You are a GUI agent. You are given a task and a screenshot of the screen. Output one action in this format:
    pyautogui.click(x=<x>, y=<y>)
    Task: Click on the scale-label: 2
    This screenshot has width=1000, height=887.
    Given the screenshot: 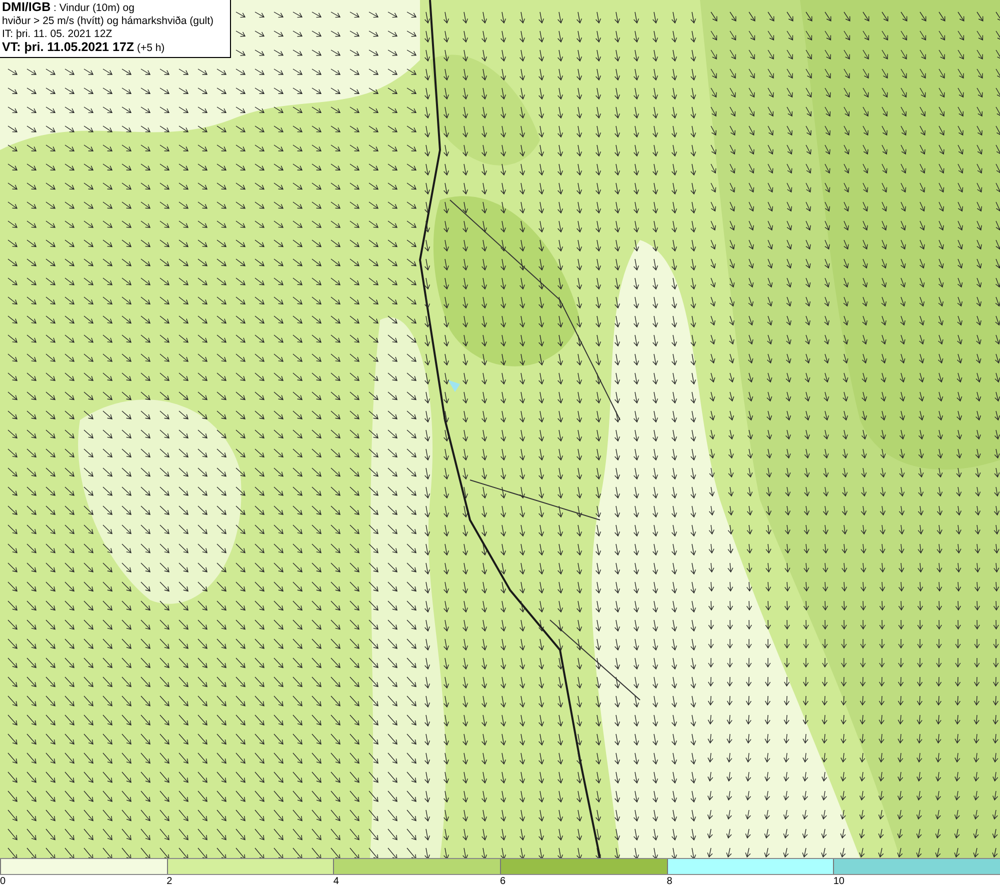 What is the action you would take?
    pyautogui.click(x=169, y=881)
    